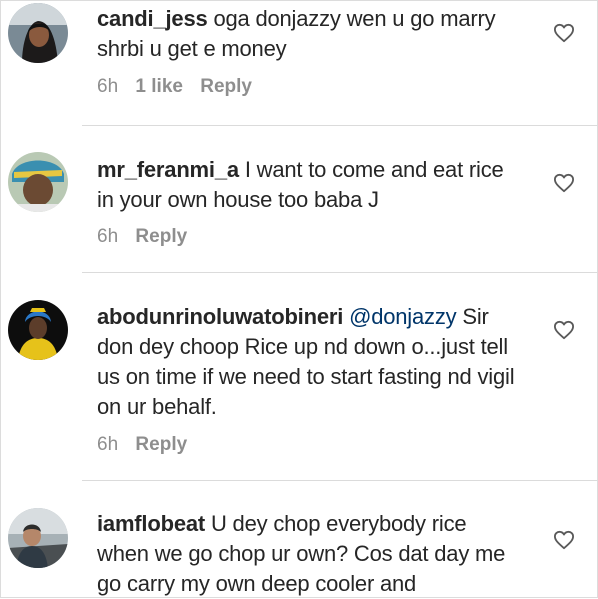  I want to click on comment-username: iamflobeat, so click(151, 523).